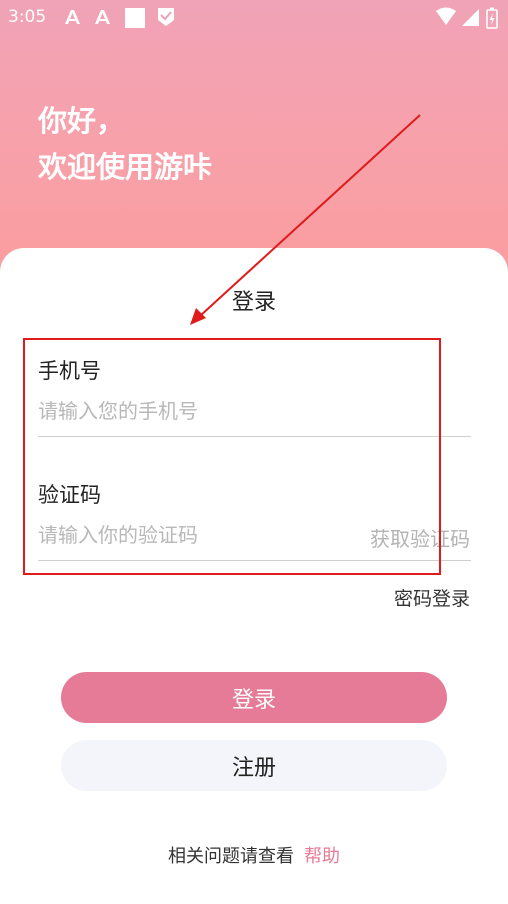 The width and height of the screenshot is (508, 904). I want to click on square-notification-icon, so click(135, 18).